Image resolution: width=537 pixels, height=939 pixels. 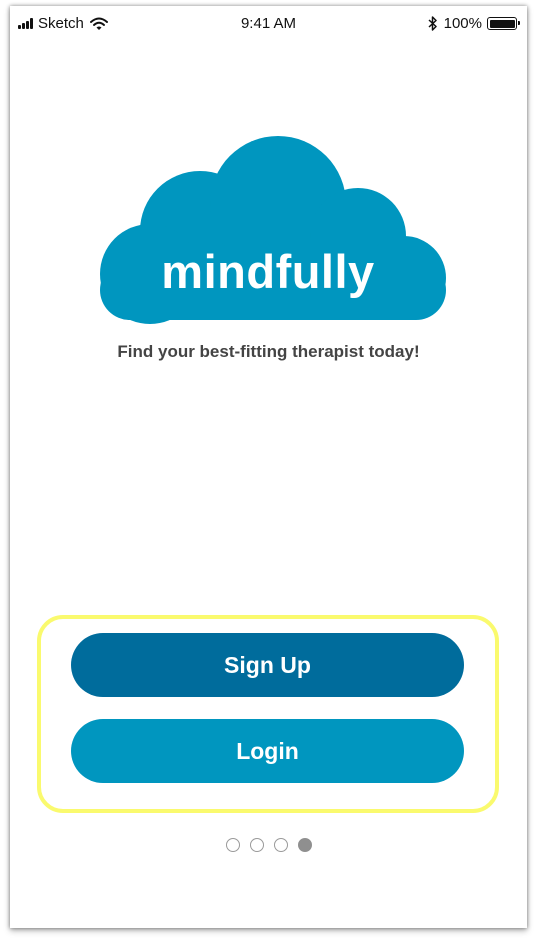 I want to click on login-button: Login, so click(x=267, y=751).